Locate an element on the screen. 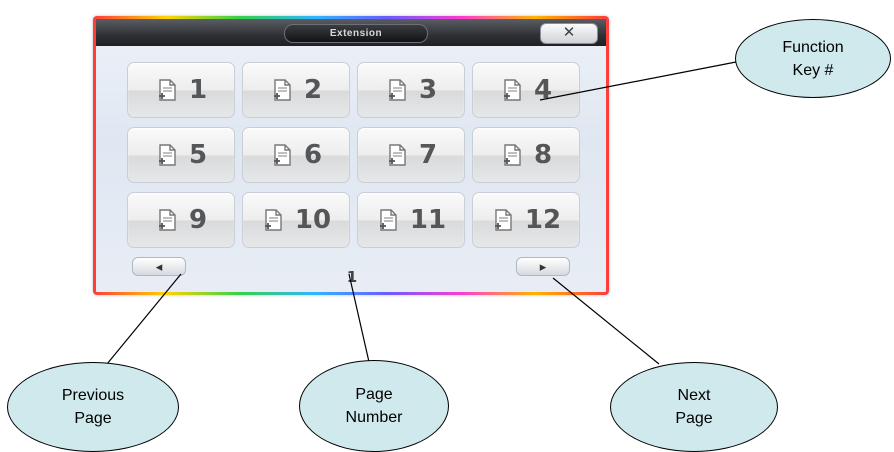  leader-function-key is located at coordinates (638, 81).